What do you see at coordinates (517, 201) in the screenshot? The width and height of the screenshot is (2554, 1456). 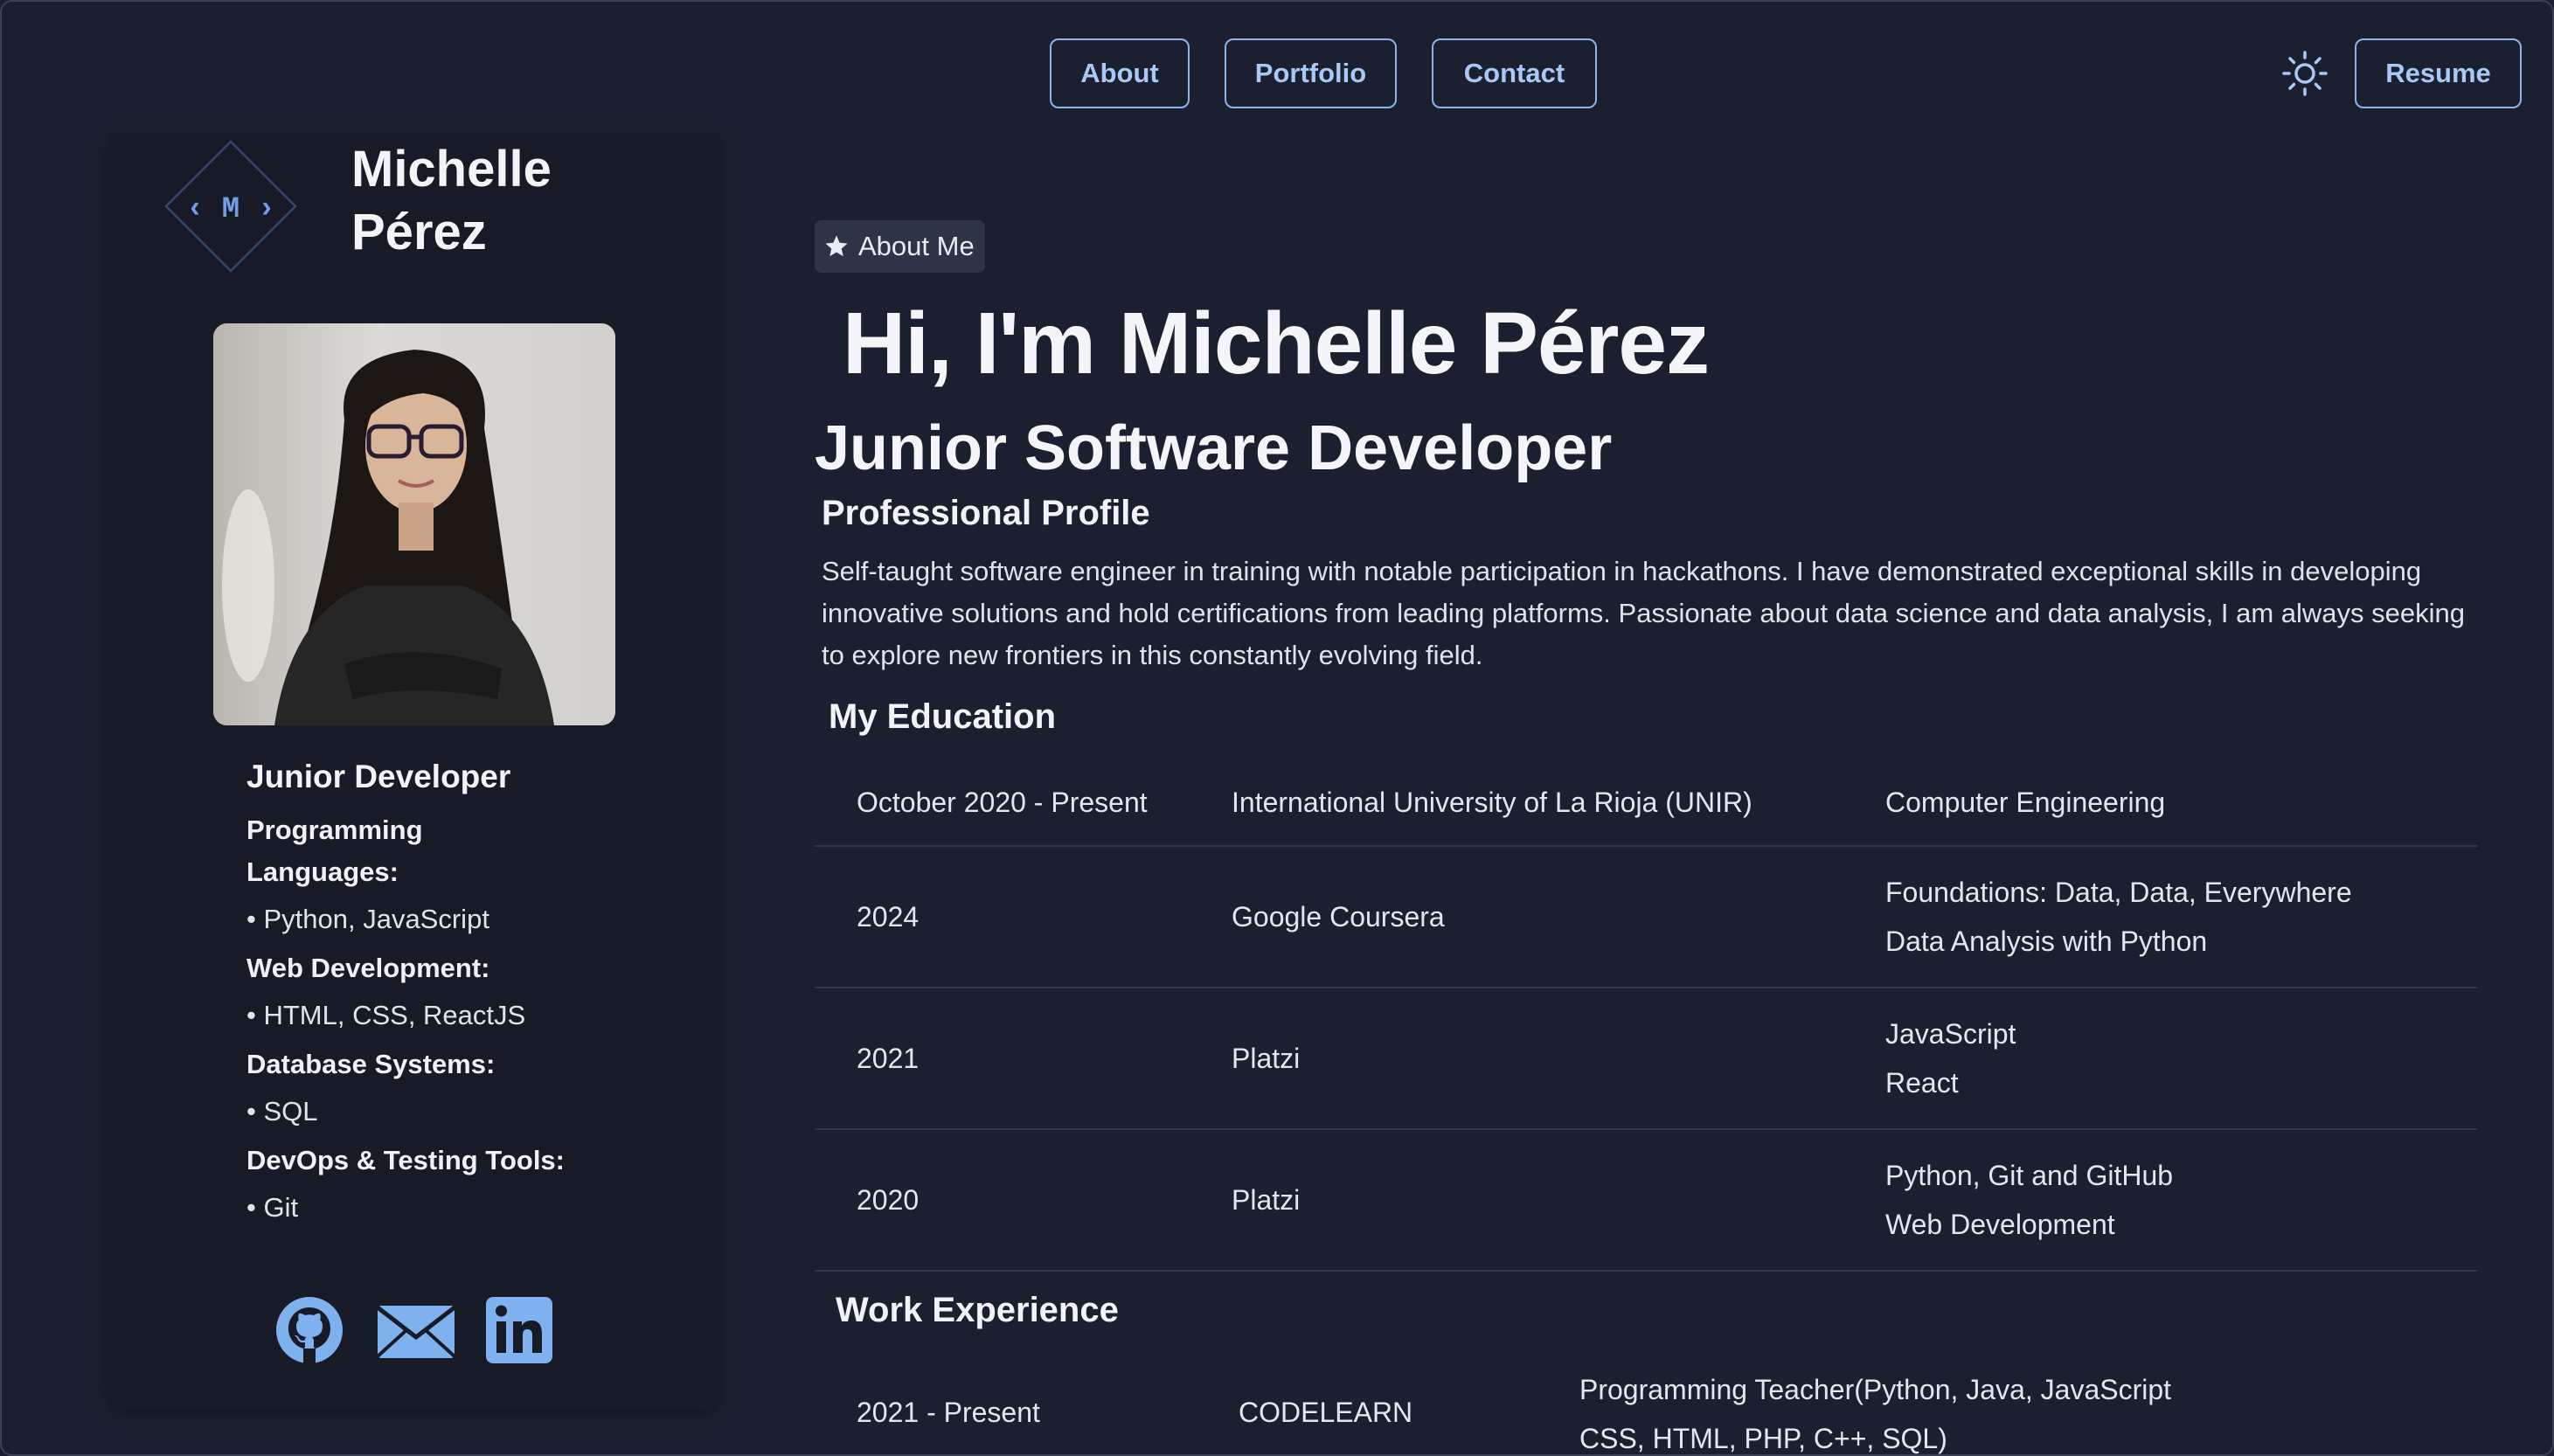 I see `sidebar-name: Michelle Pérez` at bounding box center [517, 201].